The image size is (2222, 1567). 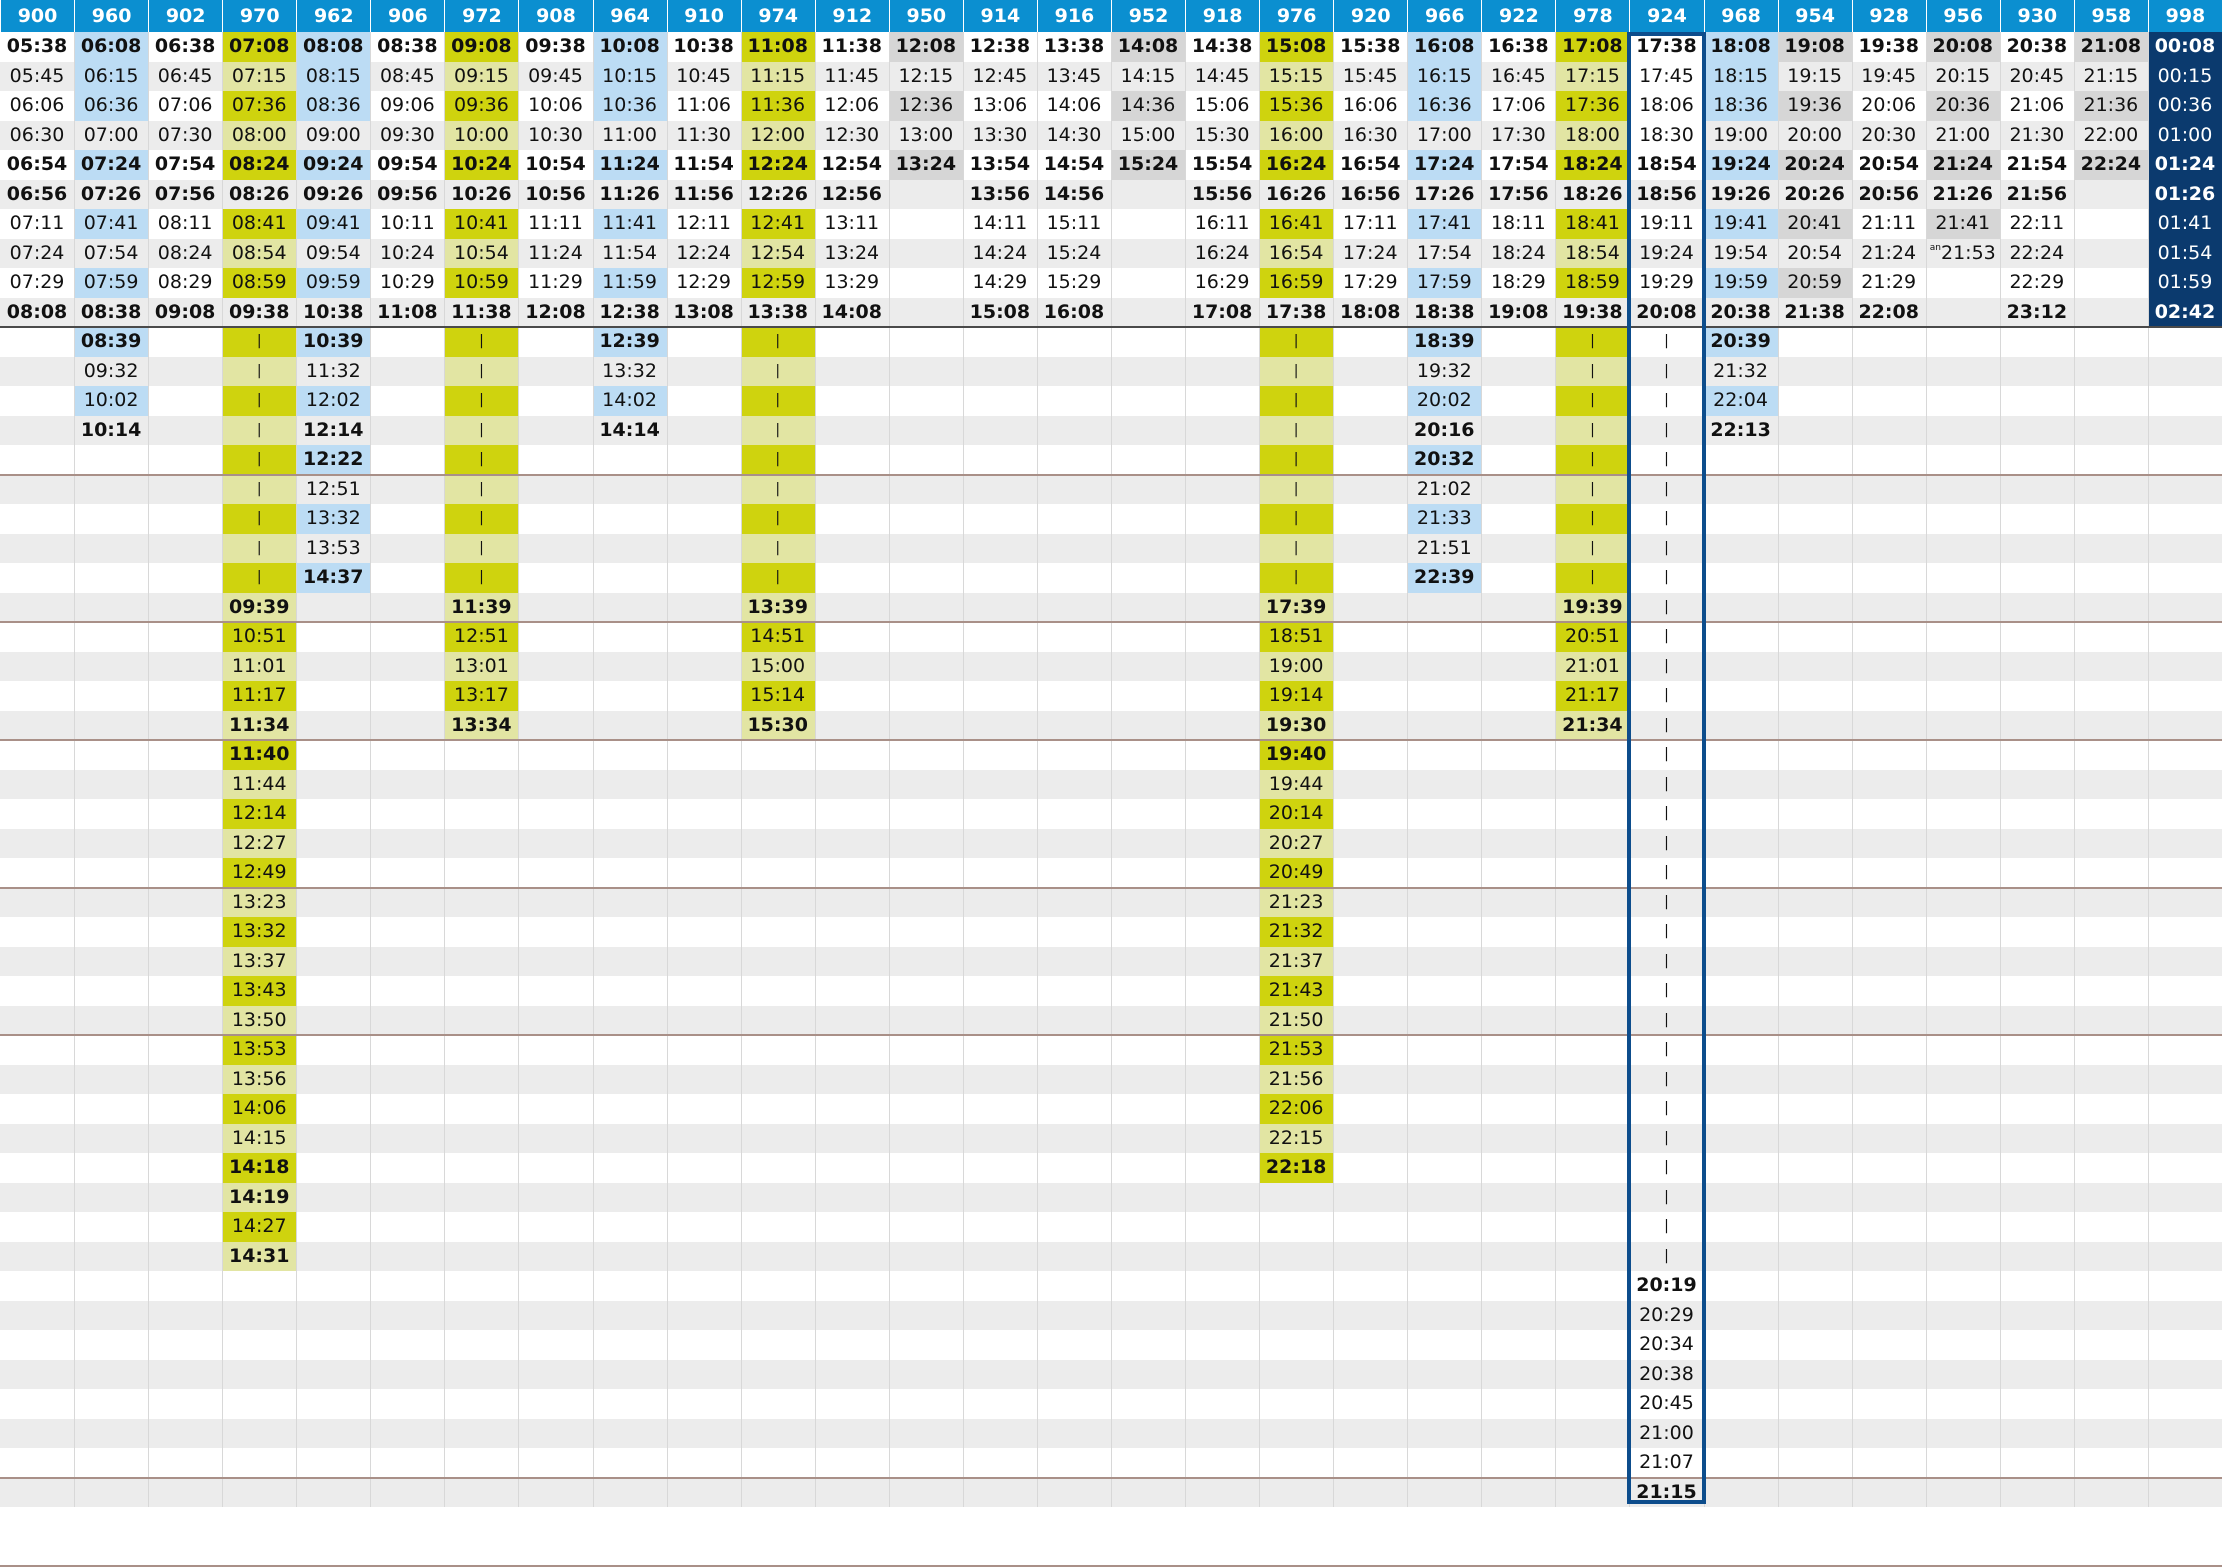 I want to click on time-cell: 13:11, so click(x=852, y=223).